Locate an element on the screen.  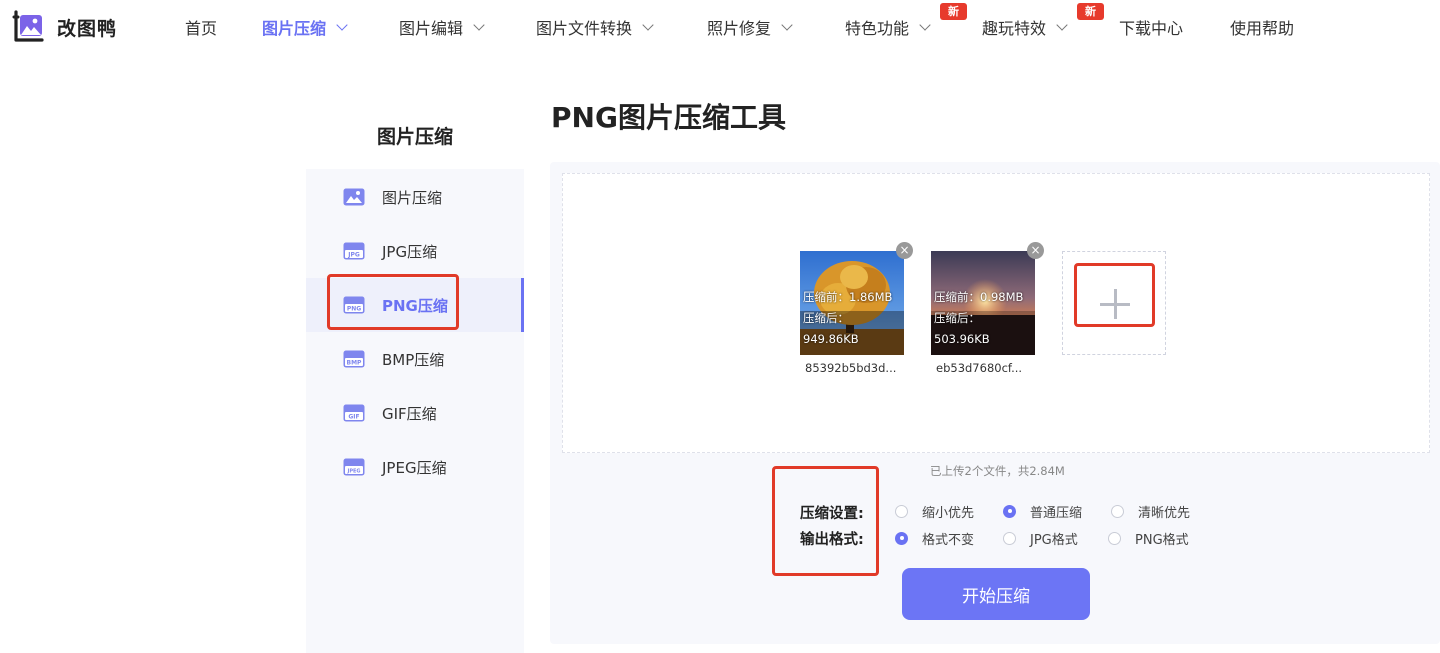
sidebar-item-image-compress: 图片压缩 is located at coordinates (415, 197).